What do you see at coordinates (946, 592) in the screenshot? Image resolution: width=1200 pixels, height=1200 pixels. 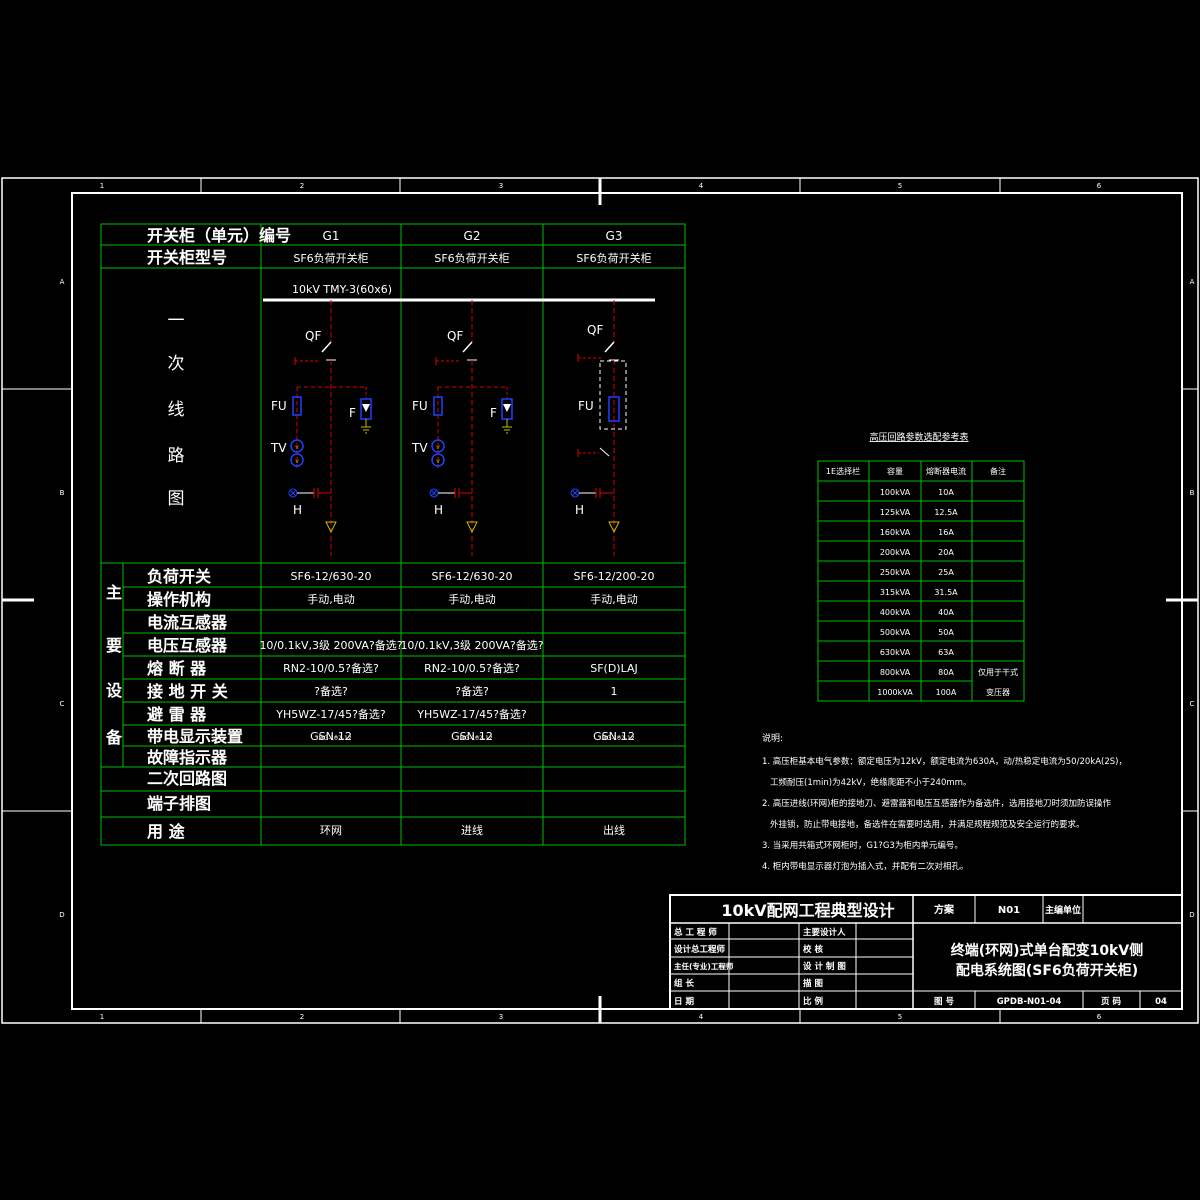 I see `ref-fuse-5: 31.5A` at bounding box center [946, 592].